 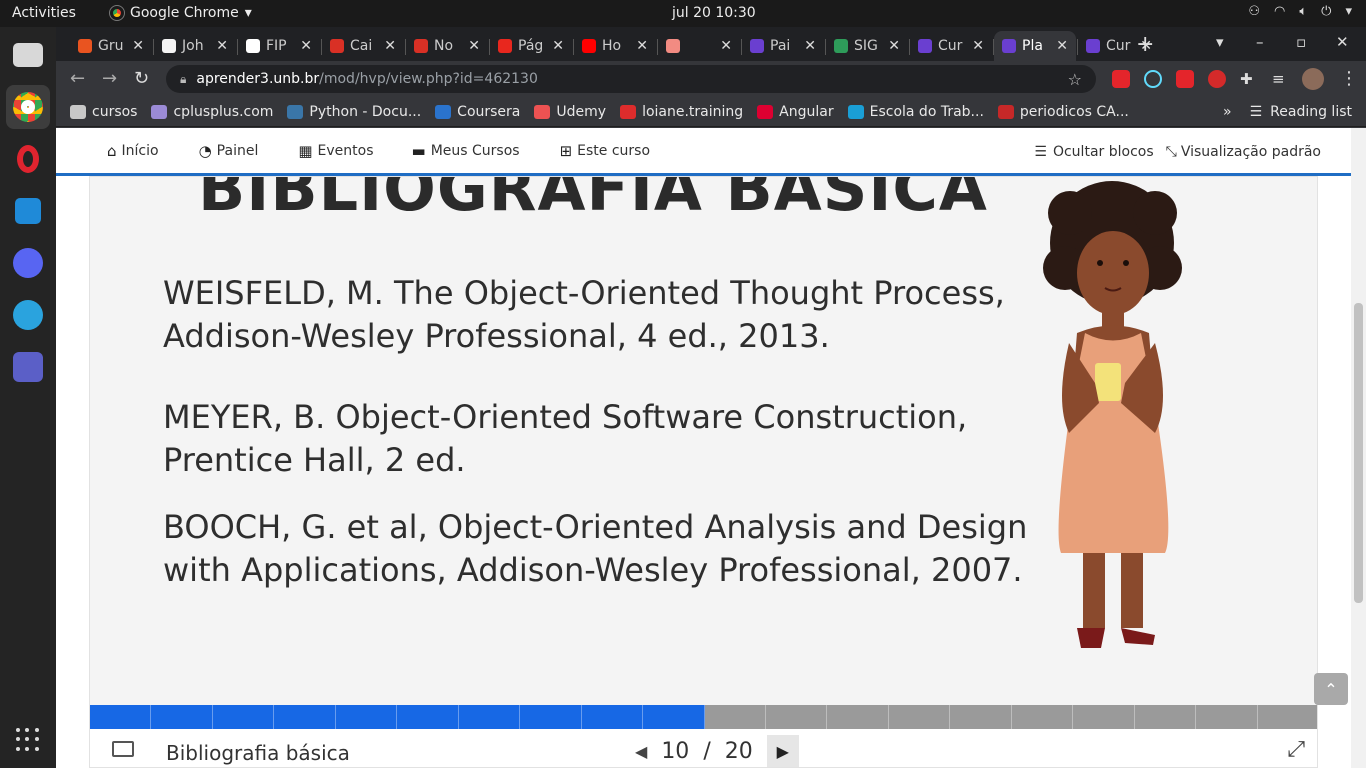 I want to click on reading-list-button: ☰ Reading list, so click(x=1301, y=112).